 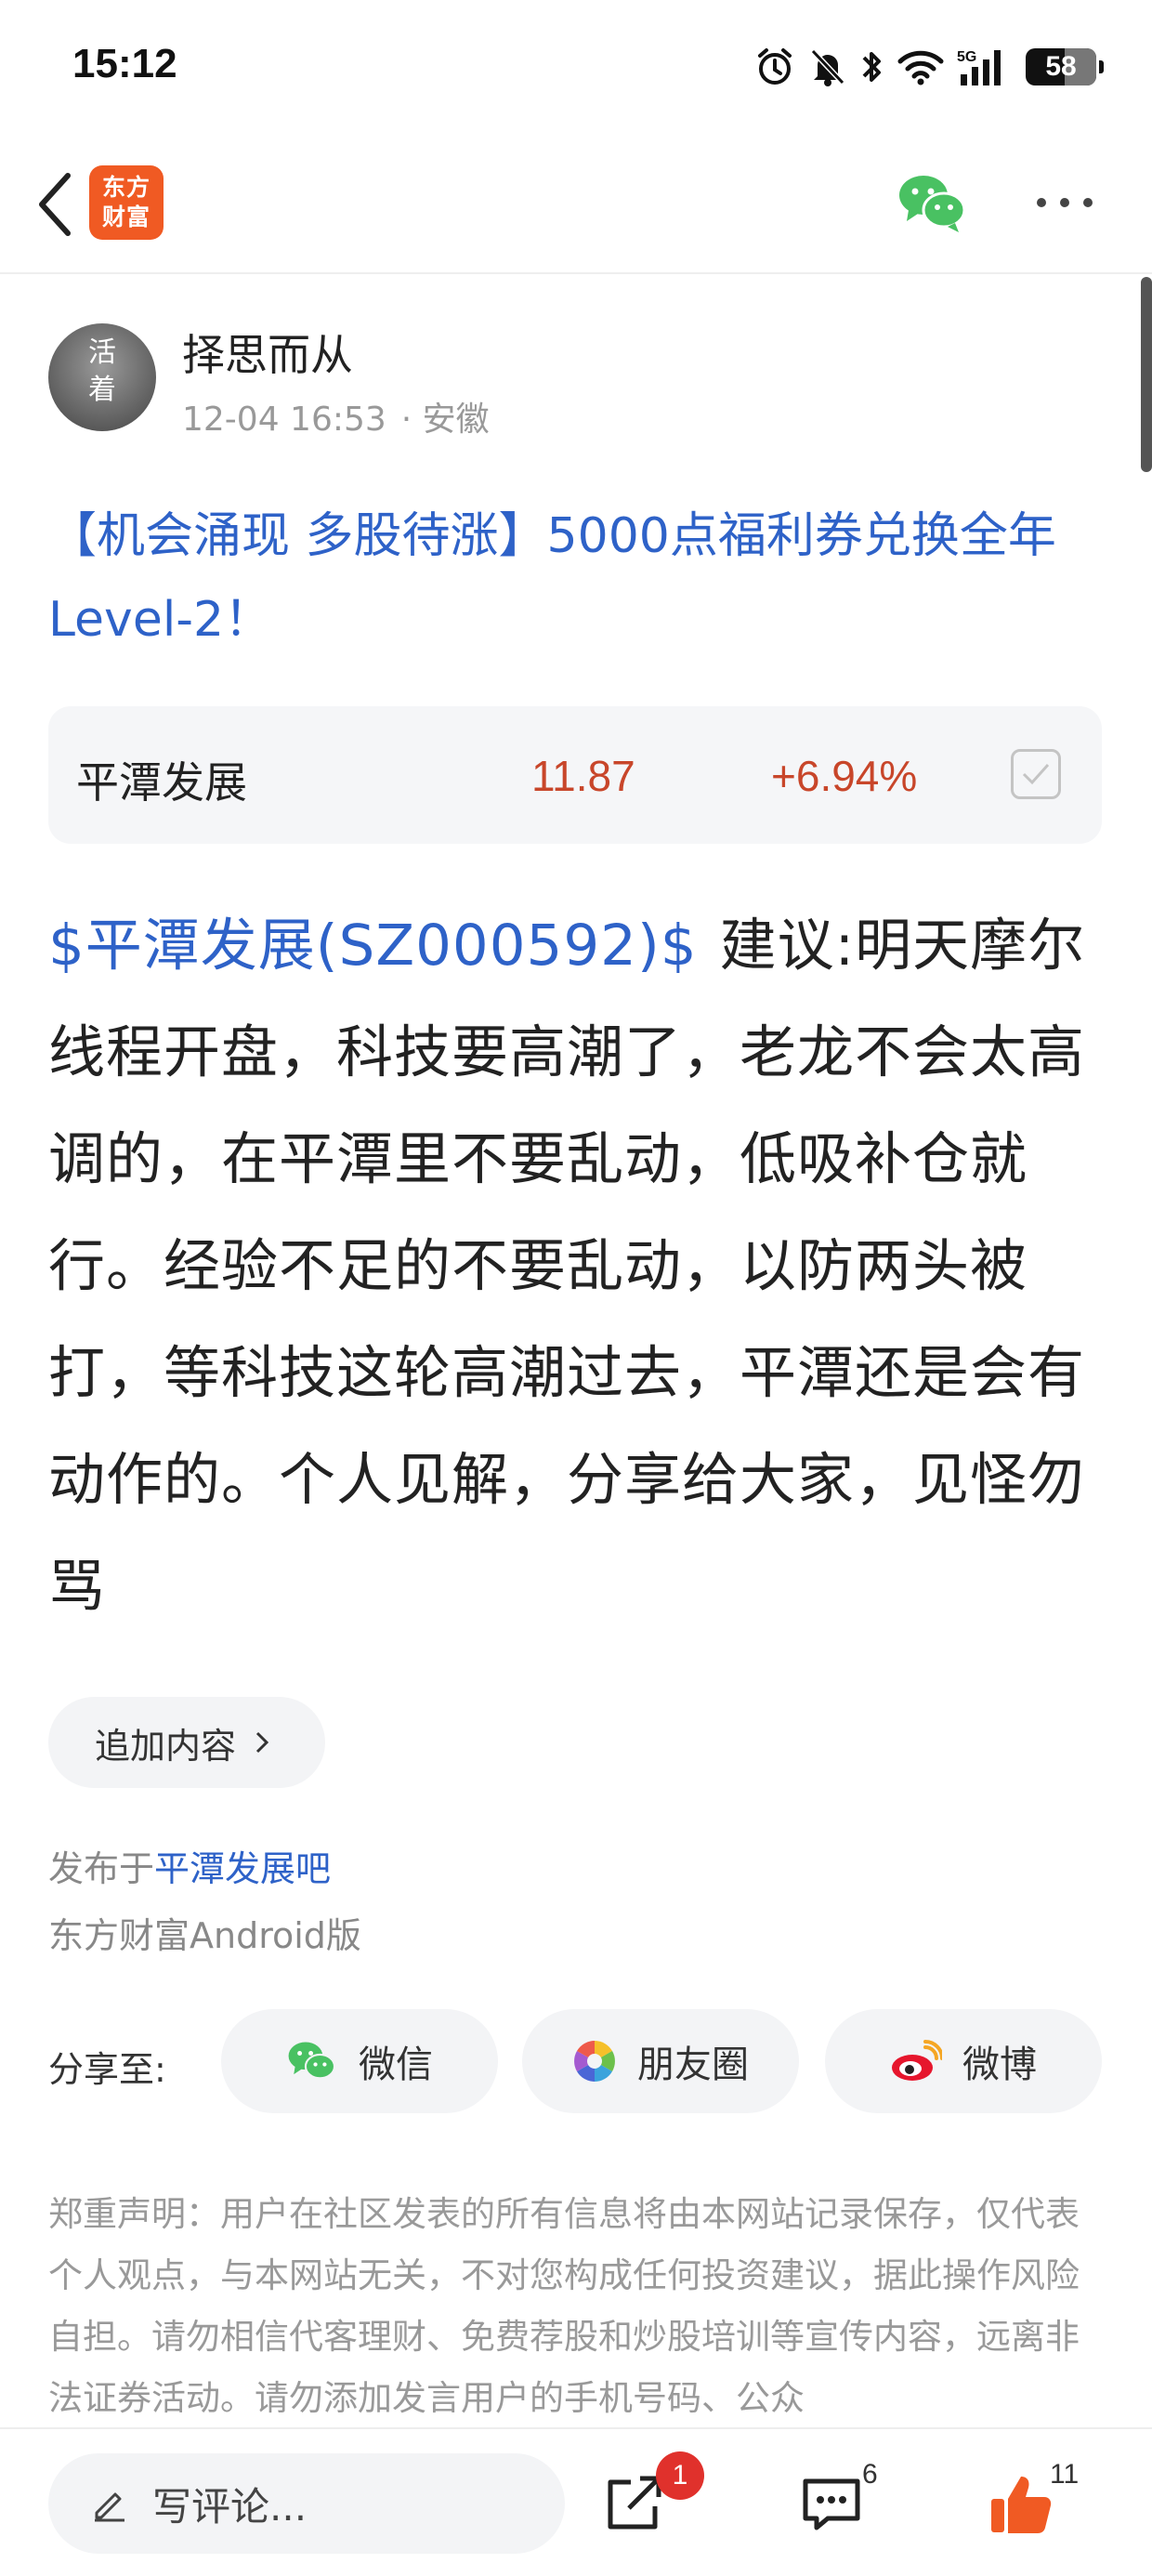 What do you see at coordinates (583, 776) in the screenshot?
I see `stock-price: 11.87` at bounding box center [583, 776].